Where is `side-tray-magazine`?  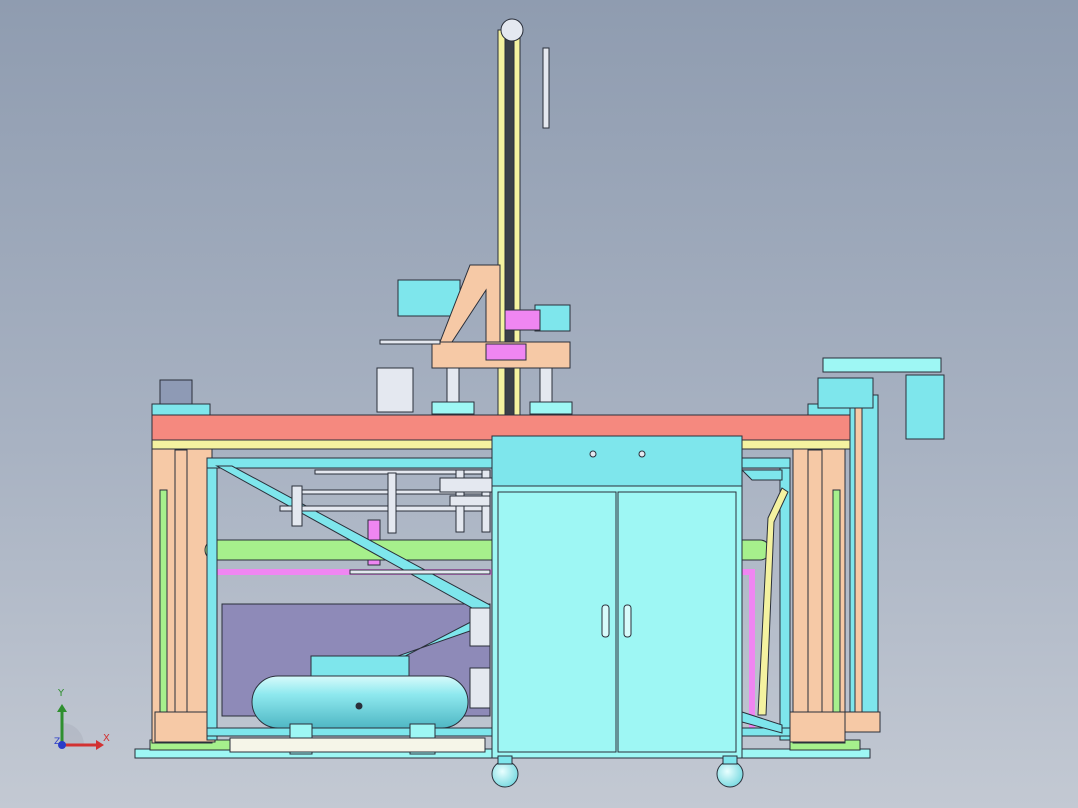
side-tray-magazine is located at coordinates (395, 390).